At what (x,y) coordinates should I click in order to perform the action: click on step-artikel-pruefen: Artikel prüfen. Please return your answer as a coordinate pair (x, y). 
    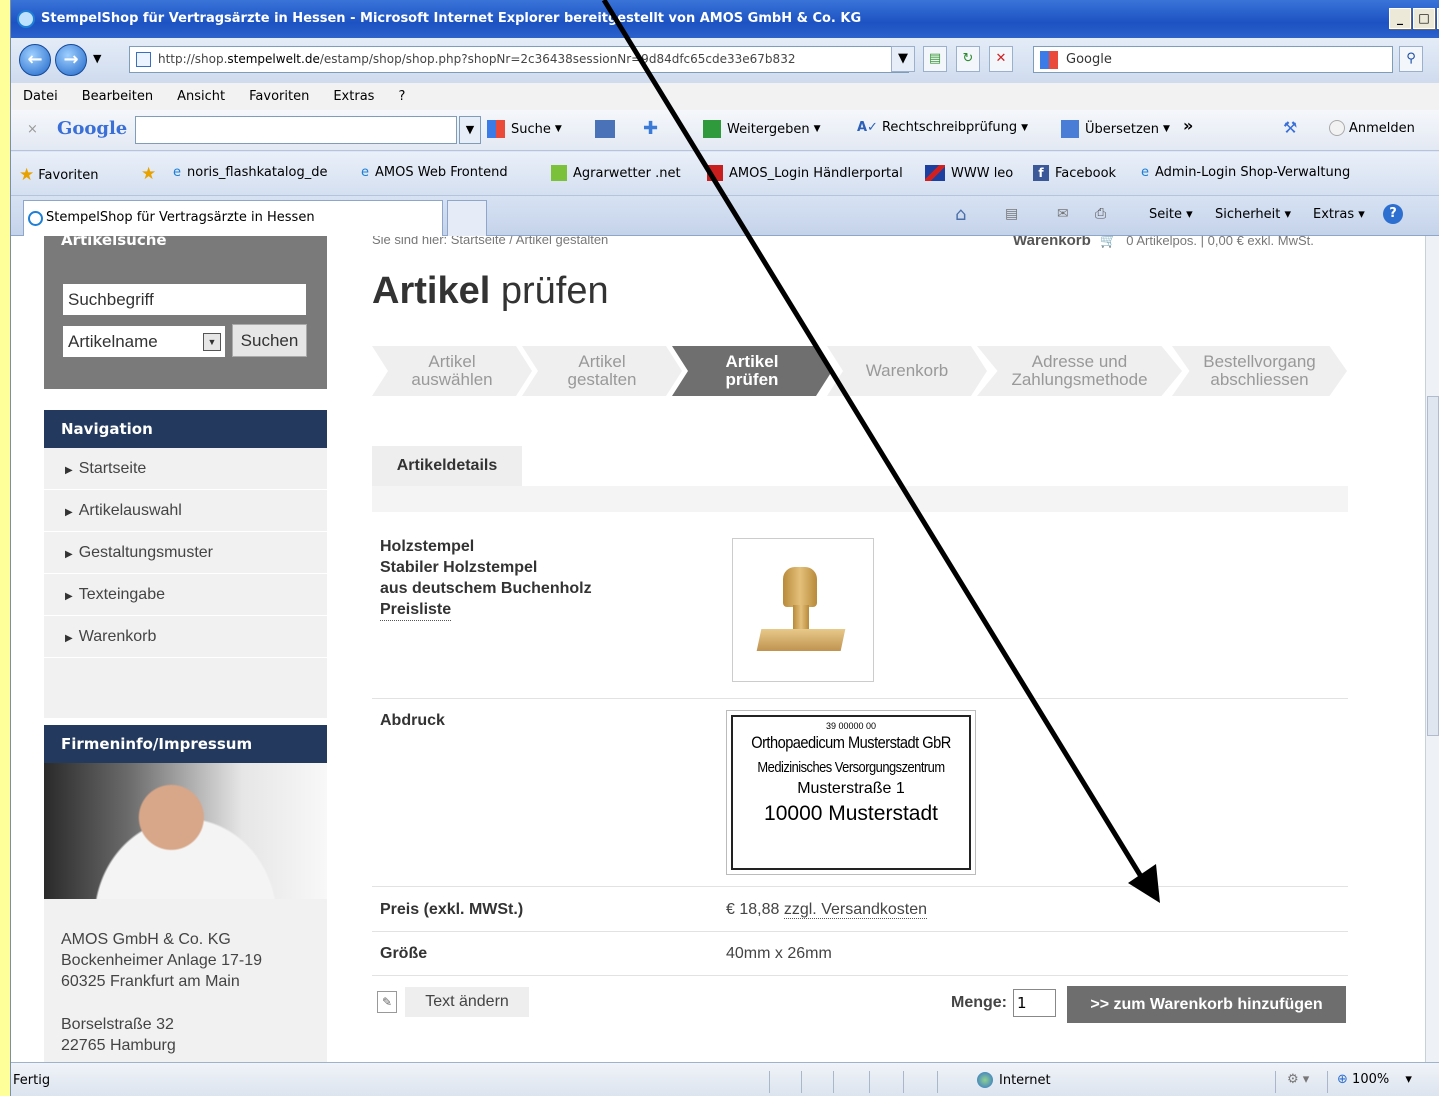
    Looking at the image, I should click on (752, 371).